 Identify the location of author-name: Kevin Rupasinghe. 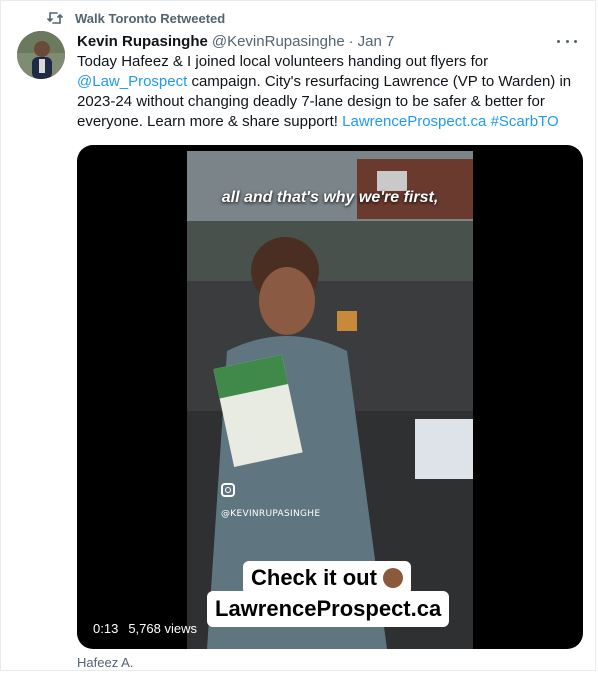
(142, 41).